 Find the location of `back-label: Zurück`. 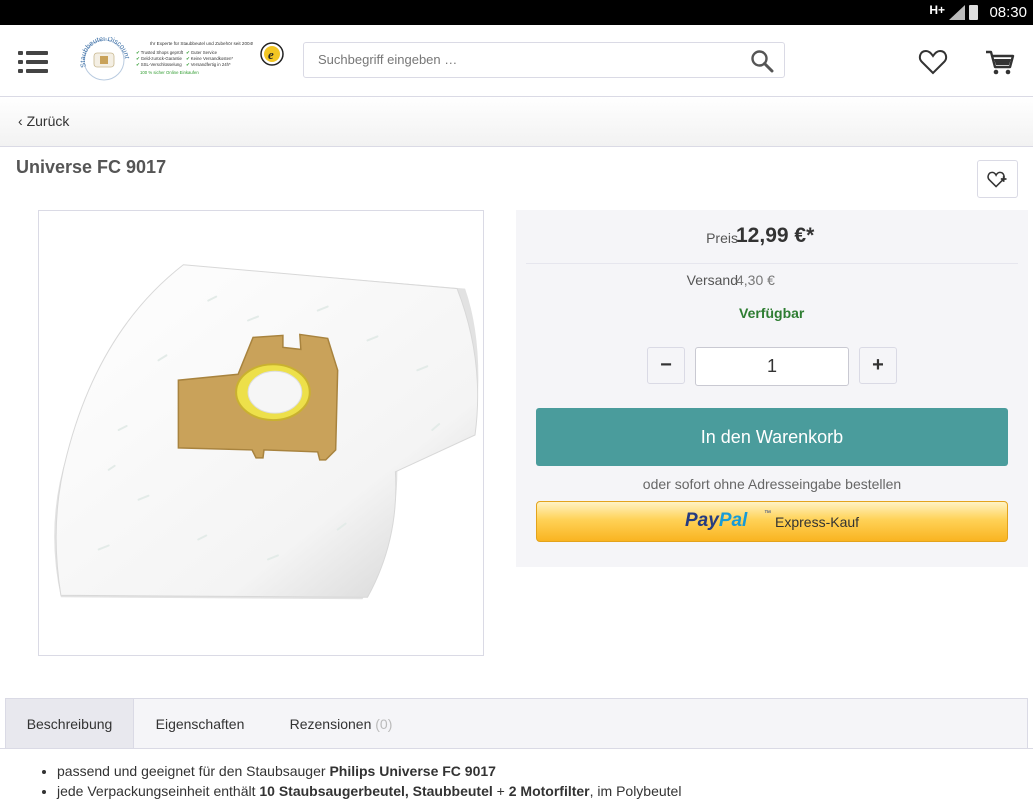

back-label: Zurück is located at coordinates (48, 121).